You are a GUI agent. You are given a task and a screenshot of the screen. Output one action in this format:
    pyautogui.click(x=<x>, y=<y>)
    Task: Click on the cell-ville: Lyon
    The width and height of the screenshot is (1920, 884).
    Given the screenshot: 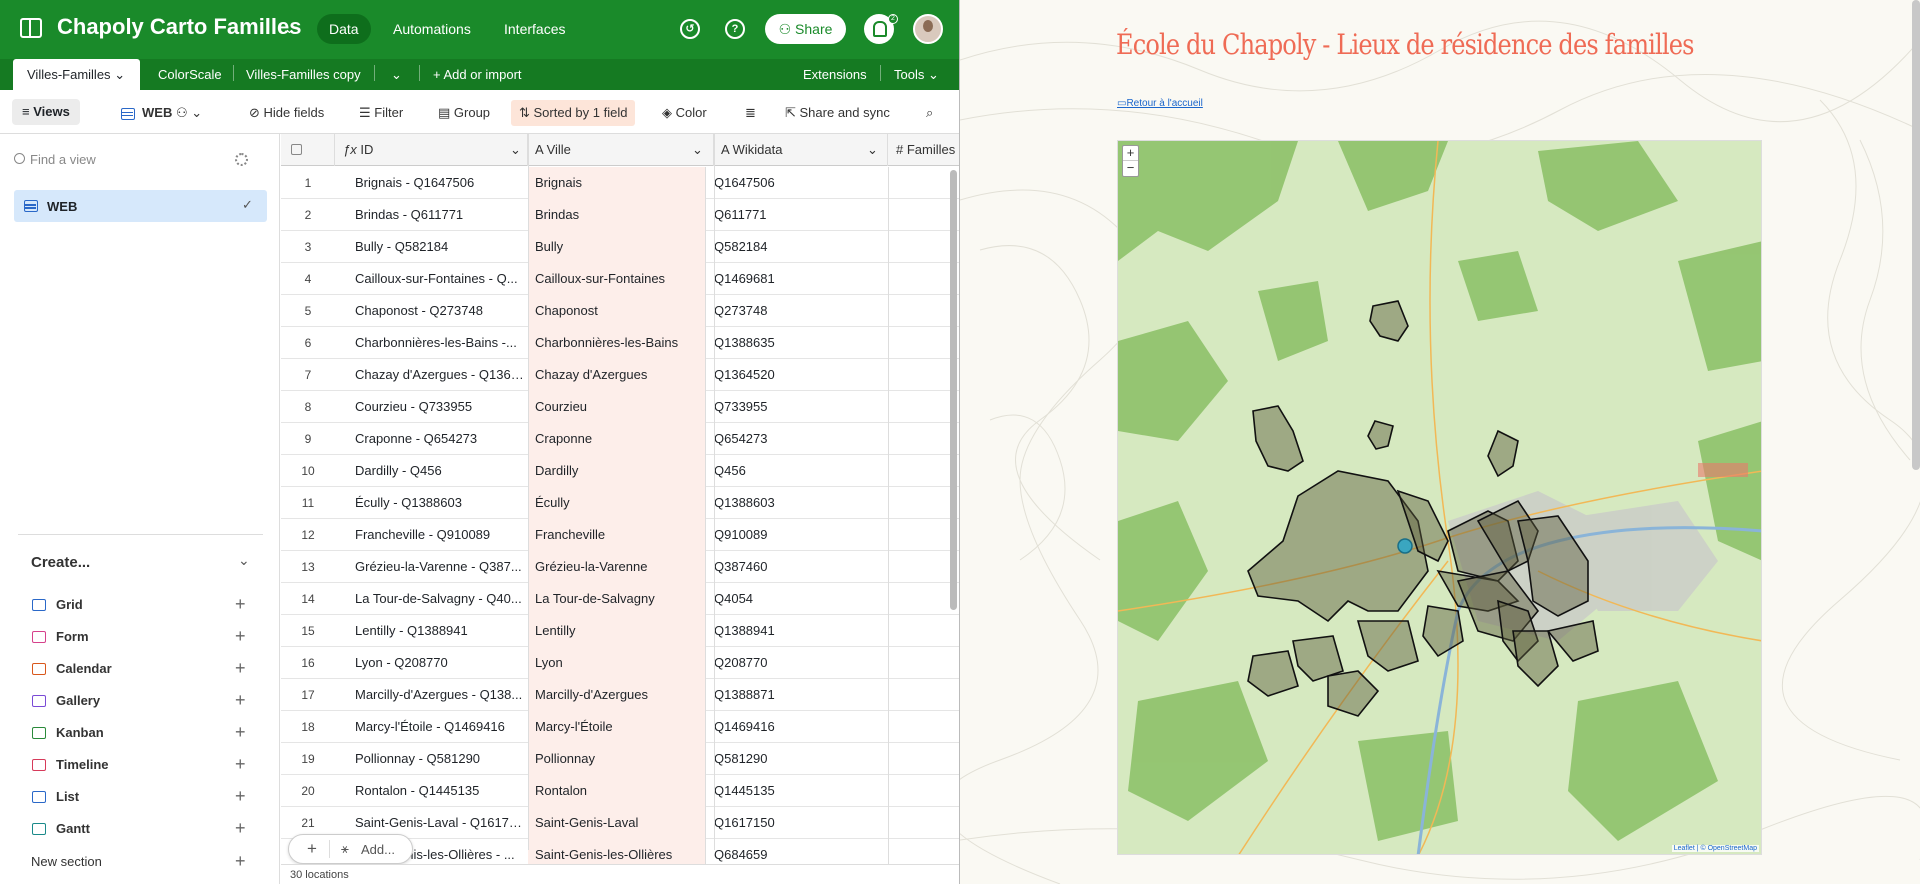 What is the action you would take?
    pyautogui.click(x=617, y=663)
    